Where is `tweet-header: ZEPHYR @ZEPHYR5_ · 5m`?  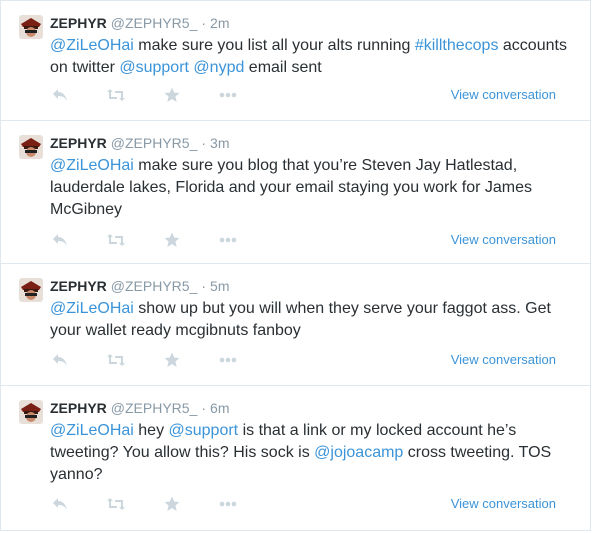 tweet-header: ZEPHYR @ZEPHYR5_ · 5m is located at coordinates (140, 286).